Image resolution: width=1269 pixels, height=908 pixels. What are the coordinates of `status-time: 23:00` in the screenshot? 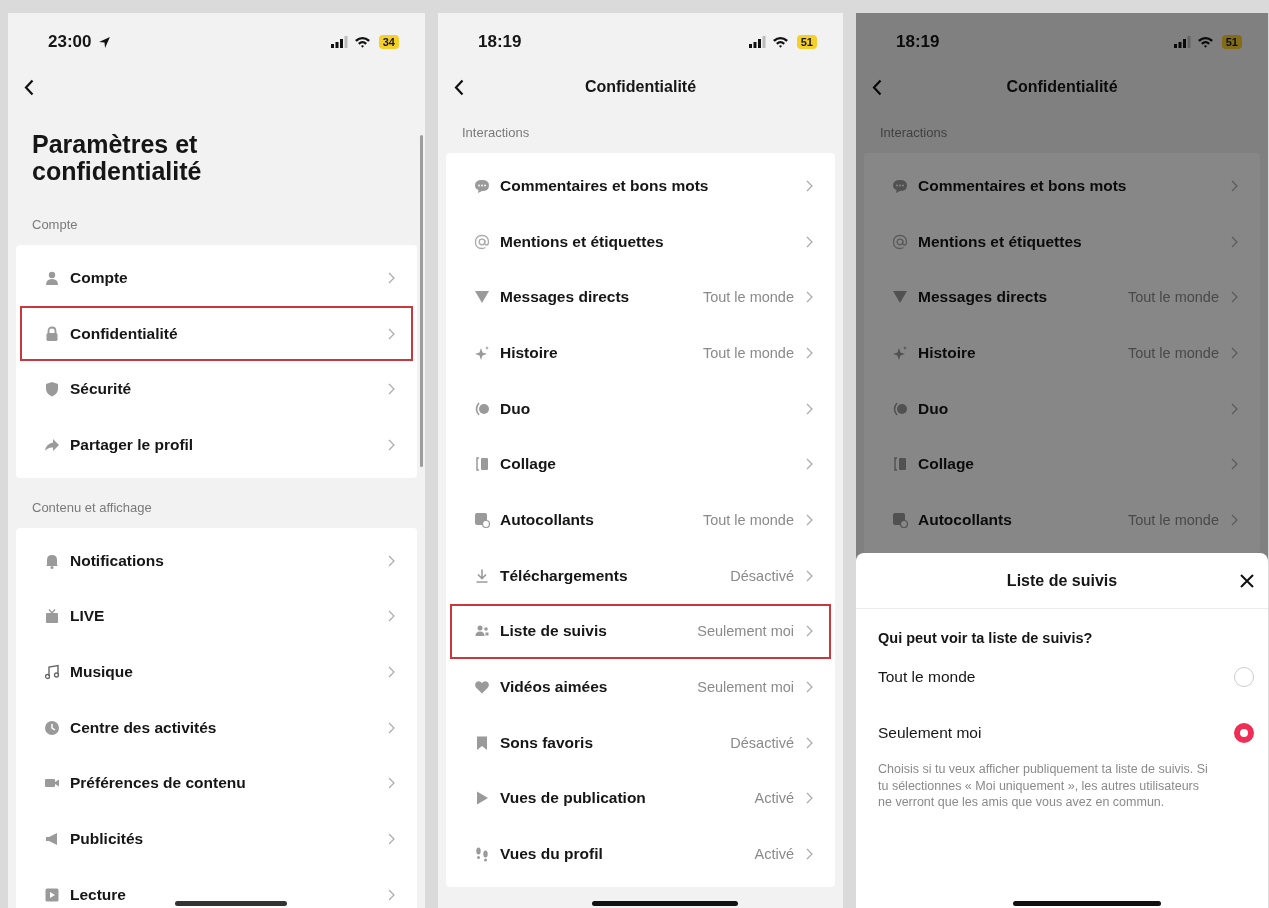 It's located at (70, 42).